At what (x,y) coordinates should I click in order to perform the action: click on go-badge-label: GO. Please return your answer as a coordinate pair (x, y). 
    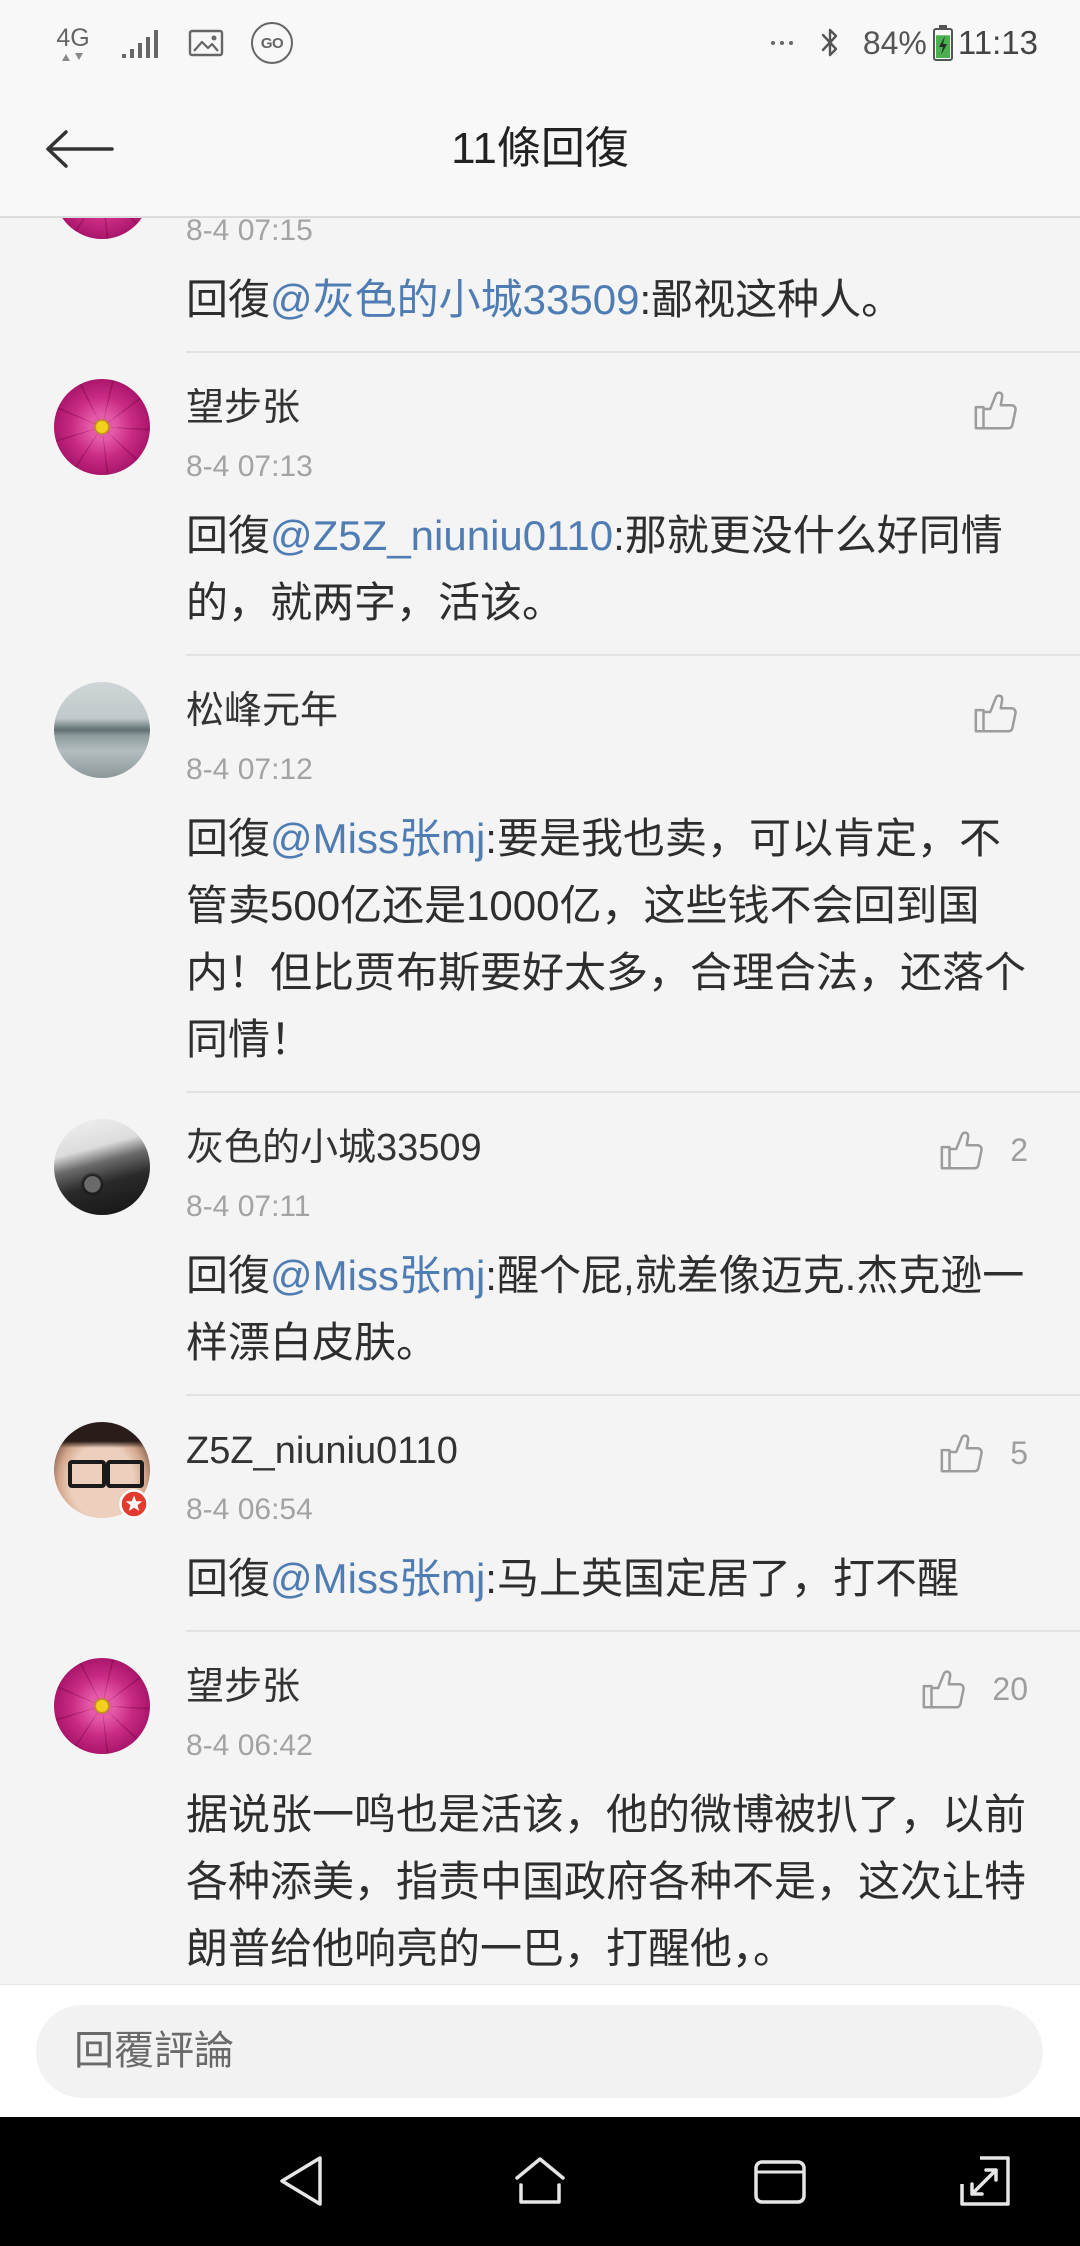
    Looking at the image, I should click on (272, 43).